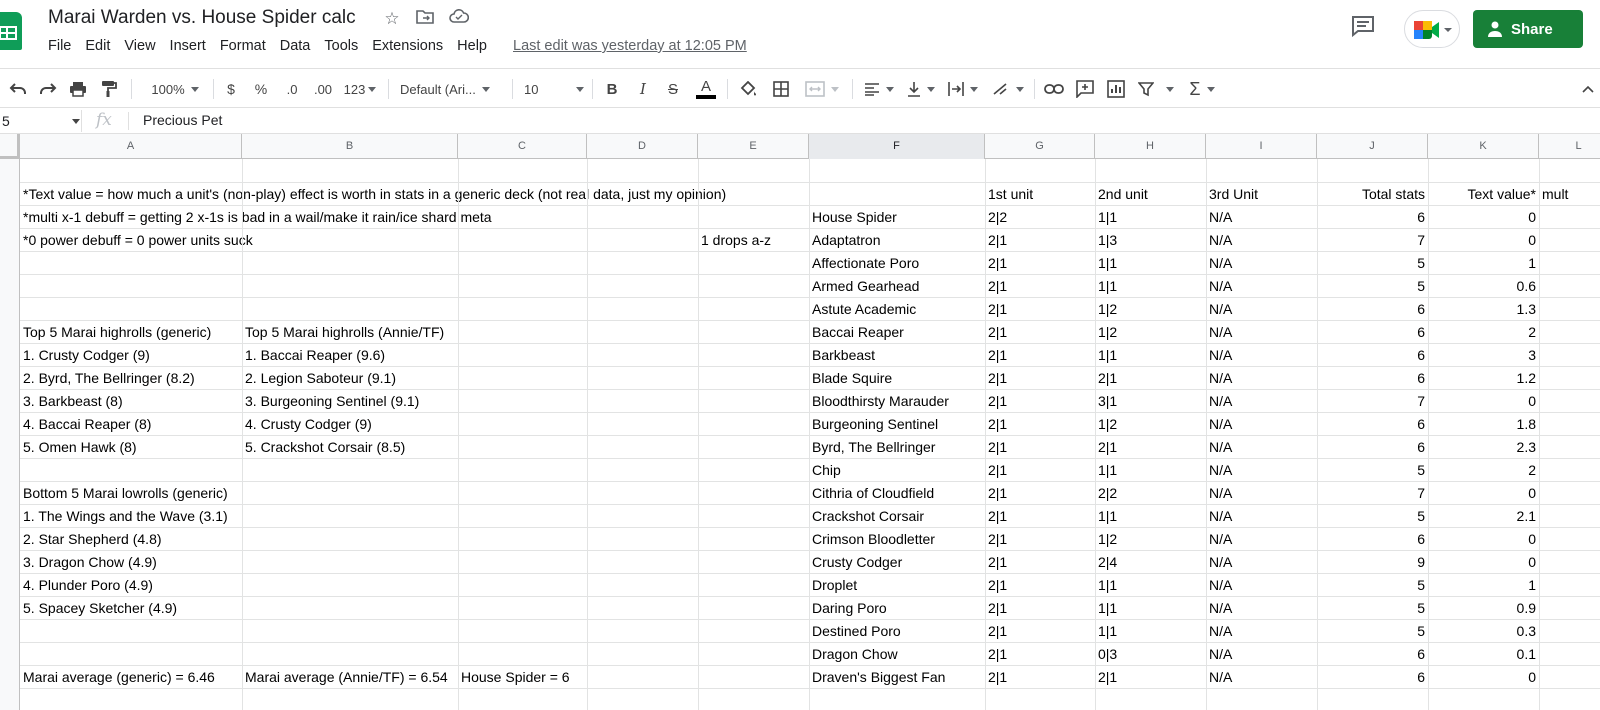 This screenshot has width=1600, height=710. Describe the element at coordinates (1372, 240) in the screenshot. I see `cell-j: 7` at that location.